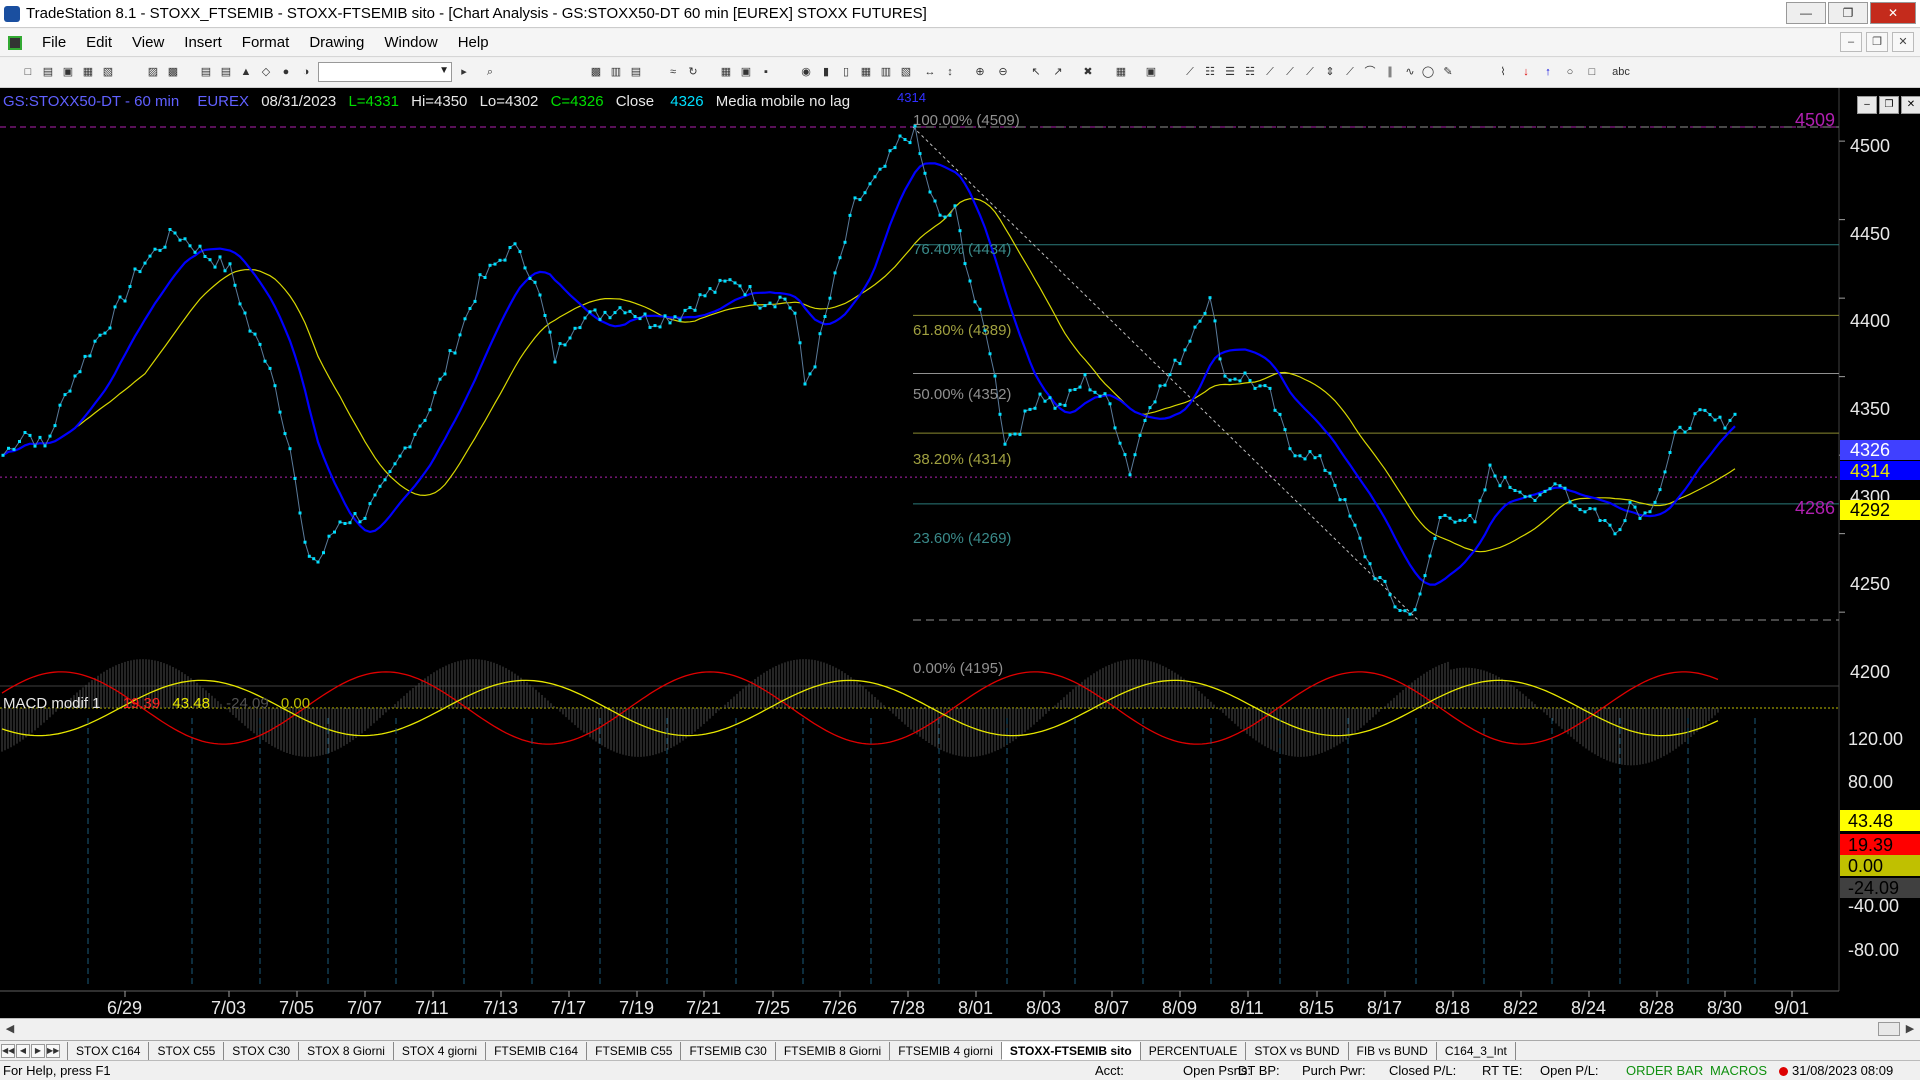 The image size is (1920, 1080). What do you see at coordinates (1428, 72) in the screenshot?
I see `circle-time-icon: ◯` at bounding box center [1428, 72].